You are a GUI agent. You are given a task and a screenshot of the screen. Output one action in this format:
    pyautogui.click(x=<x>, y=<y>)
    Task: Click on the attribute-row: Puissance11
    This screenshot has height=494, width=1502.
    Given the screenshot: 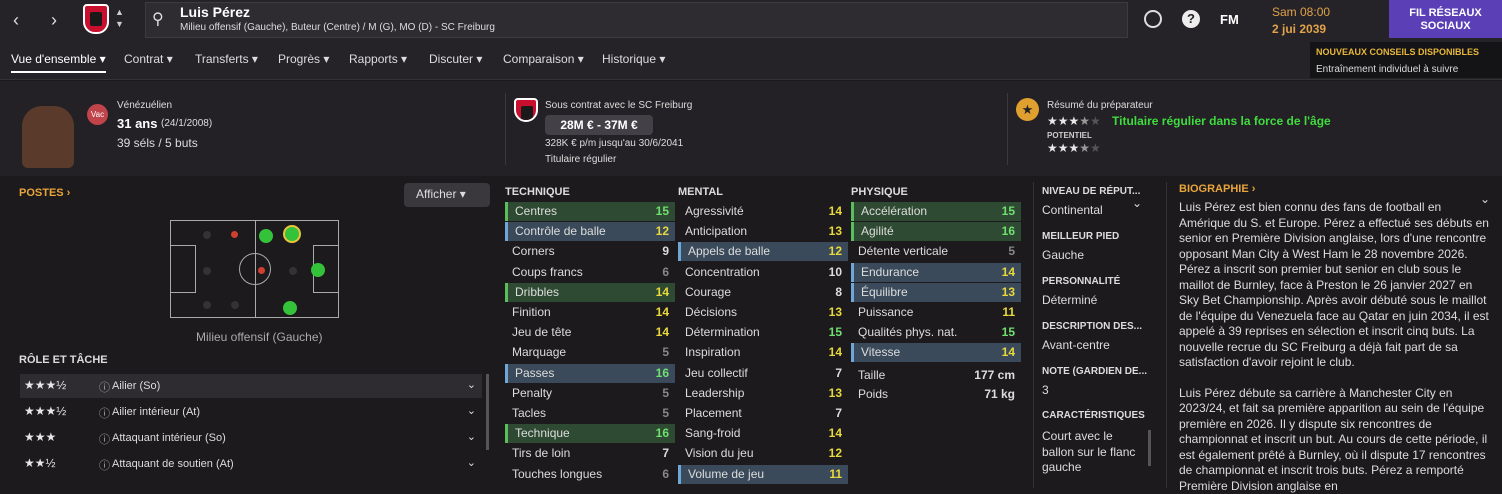 What is the action you would take?
    pyautogui.click(x=936, y=312)
    